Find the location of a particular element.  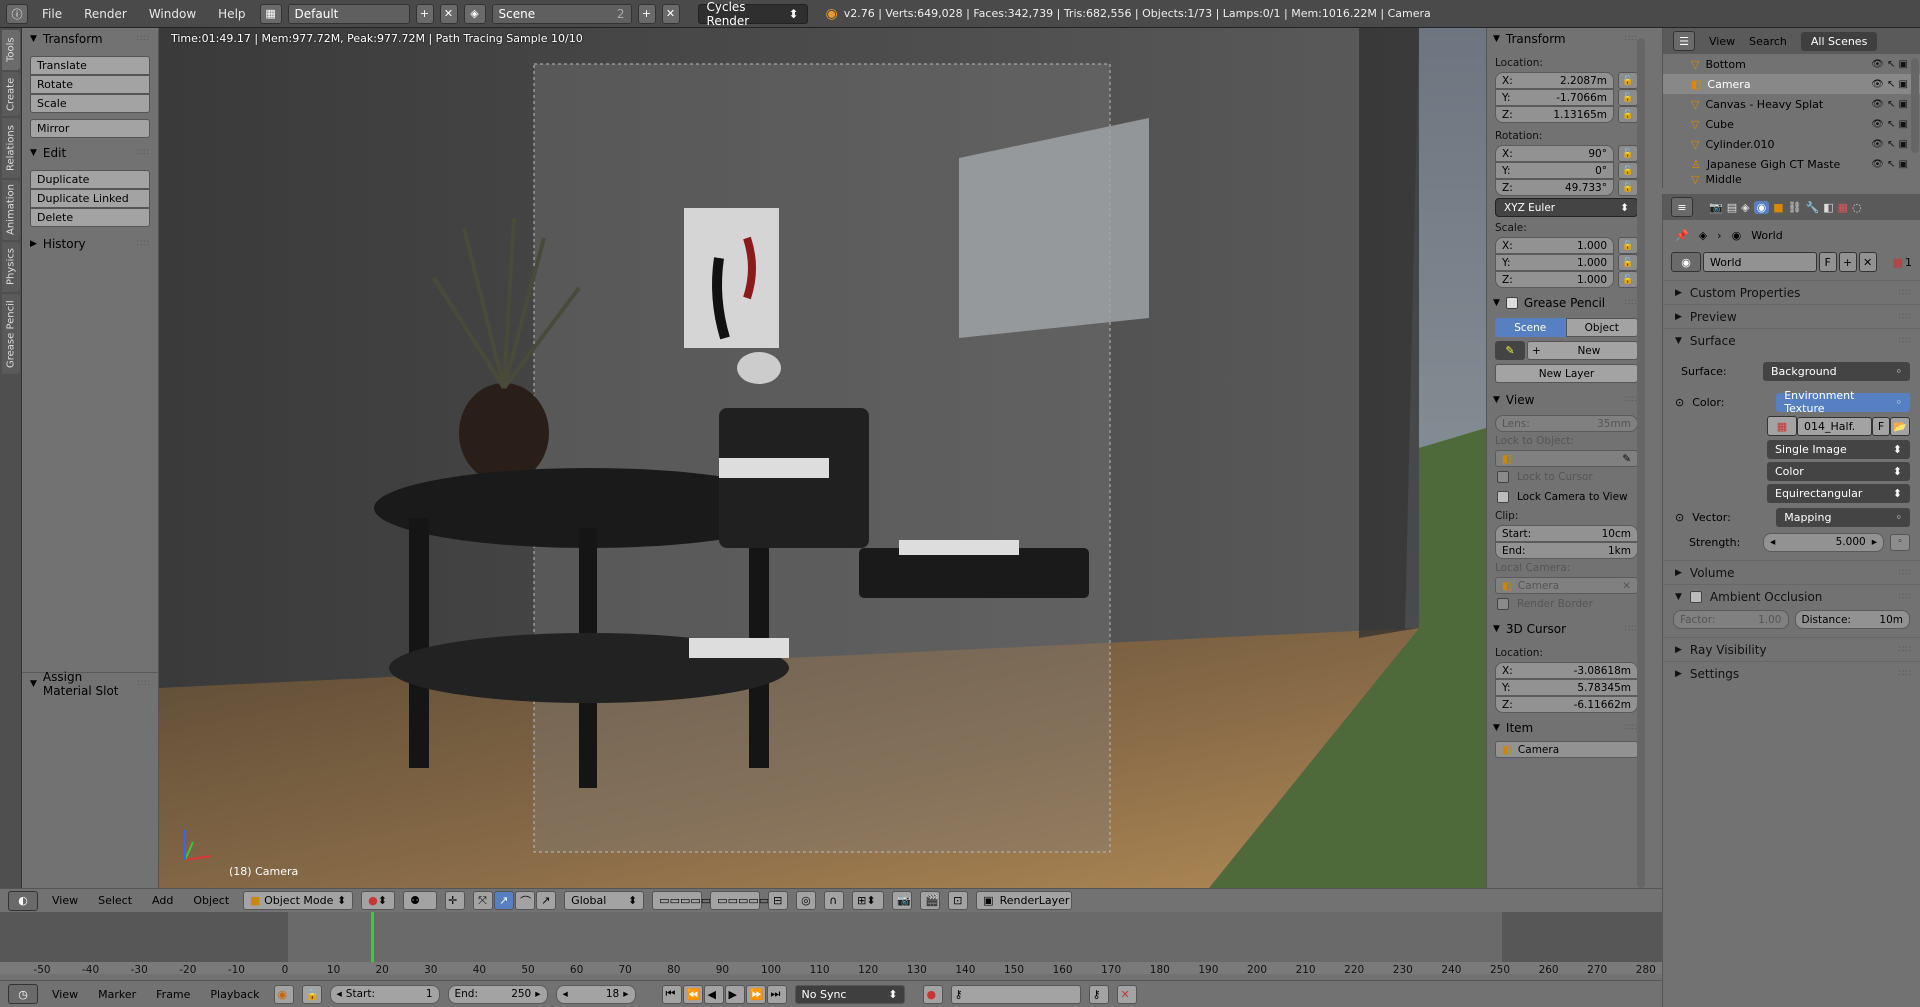

socket-icon: ◦ is located at coordinates (1900, 542).